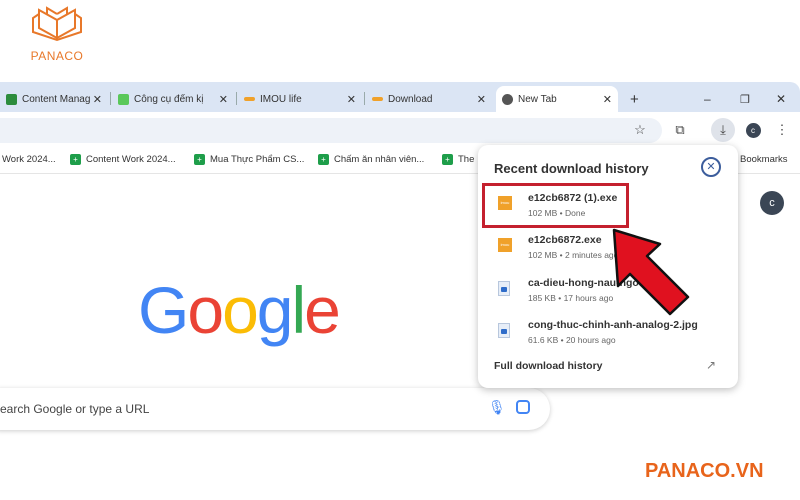  I want to click on tab-label: Content Manag, so click(56, 99).